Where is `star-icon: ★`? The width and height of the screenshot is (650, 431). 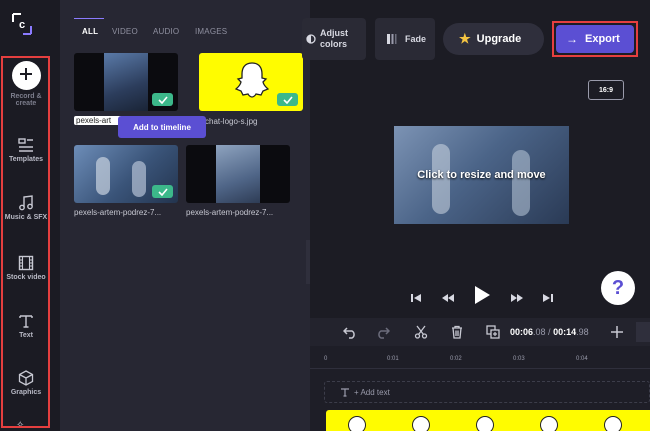
star-icon: ★ is located at coordinates (465, 38).